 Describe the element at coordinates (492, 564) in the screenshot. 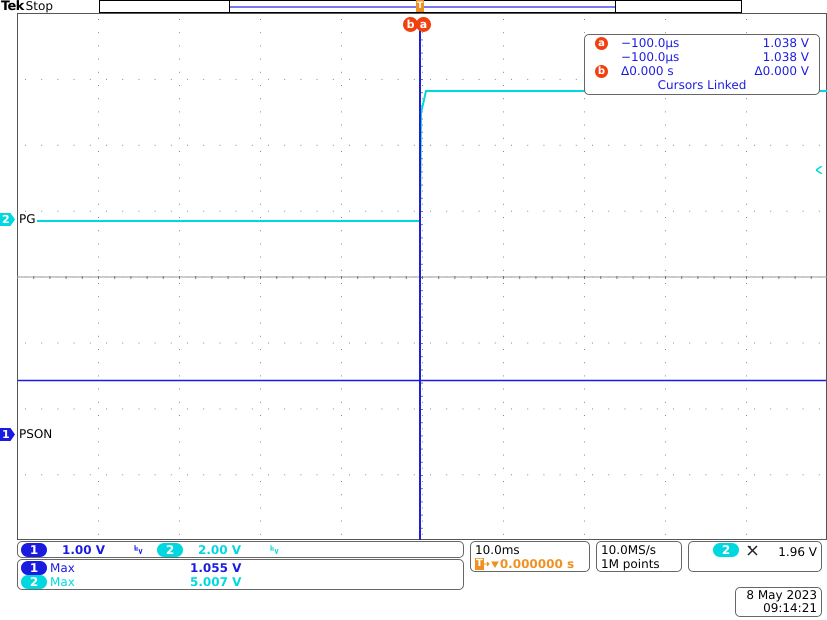

I see `trigger-delay-arrow-icon` at that location.